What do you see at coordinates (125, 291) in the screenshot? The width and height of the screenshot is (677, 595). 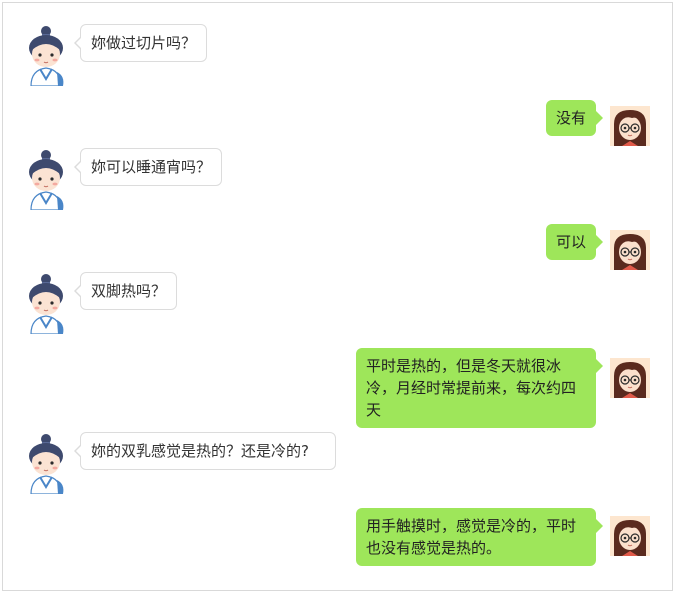 I see `incoming-message-bubble: 双脚热吗？` at bounding box center [125, 291].